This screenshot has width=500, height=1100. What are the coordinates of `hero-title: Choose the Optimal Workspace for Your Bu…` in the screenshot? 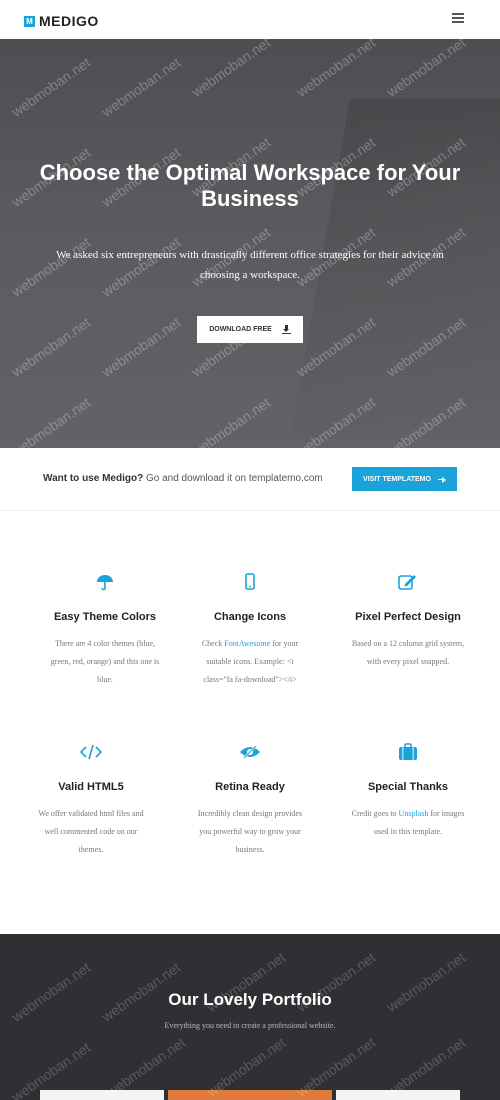 It's located at (250, 185).